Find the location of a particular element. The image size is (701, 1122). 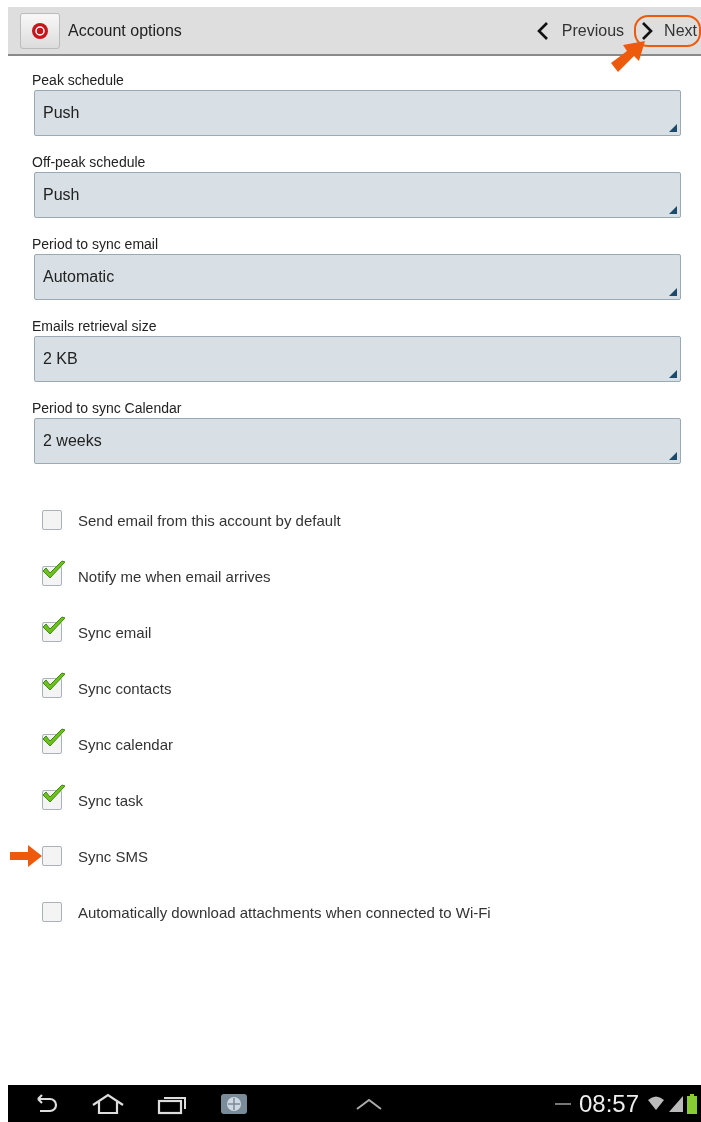

signal-icon is located at coordinates (676, 1103).